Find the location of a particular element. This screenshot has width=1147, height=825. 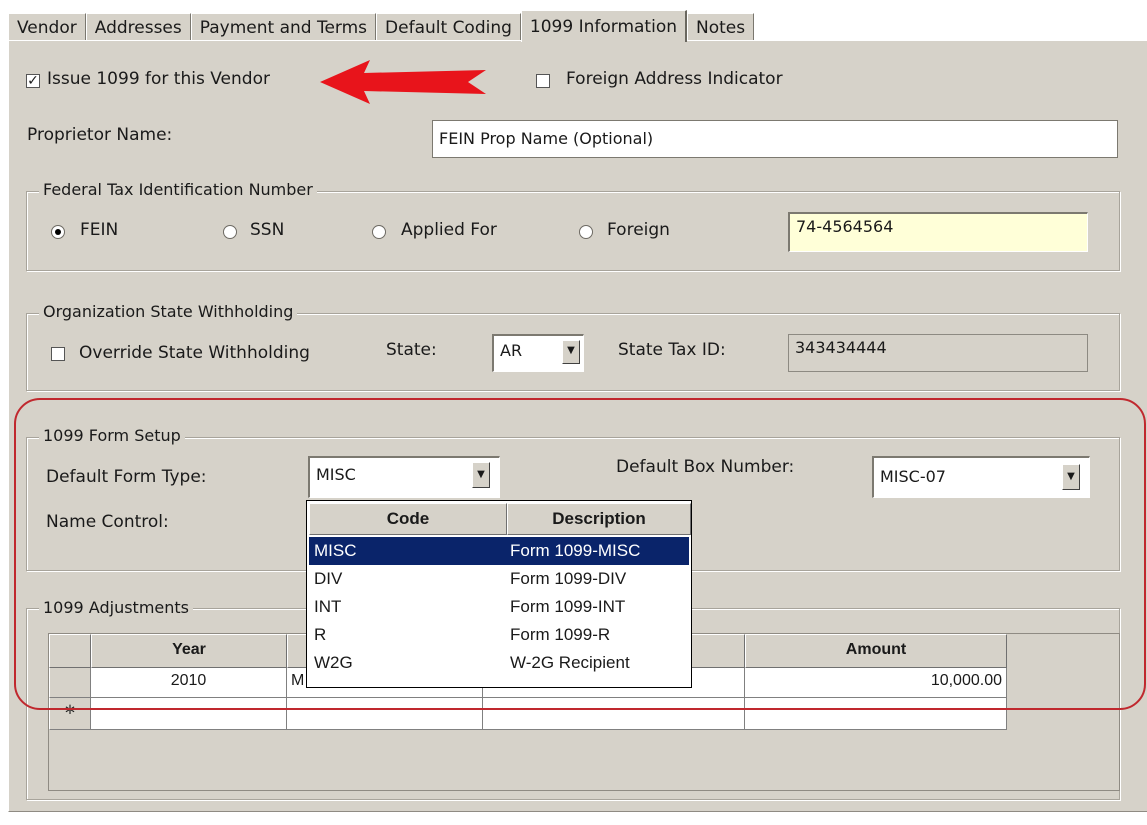

foreign-label: Foreign is located at coordinates (638, 230).